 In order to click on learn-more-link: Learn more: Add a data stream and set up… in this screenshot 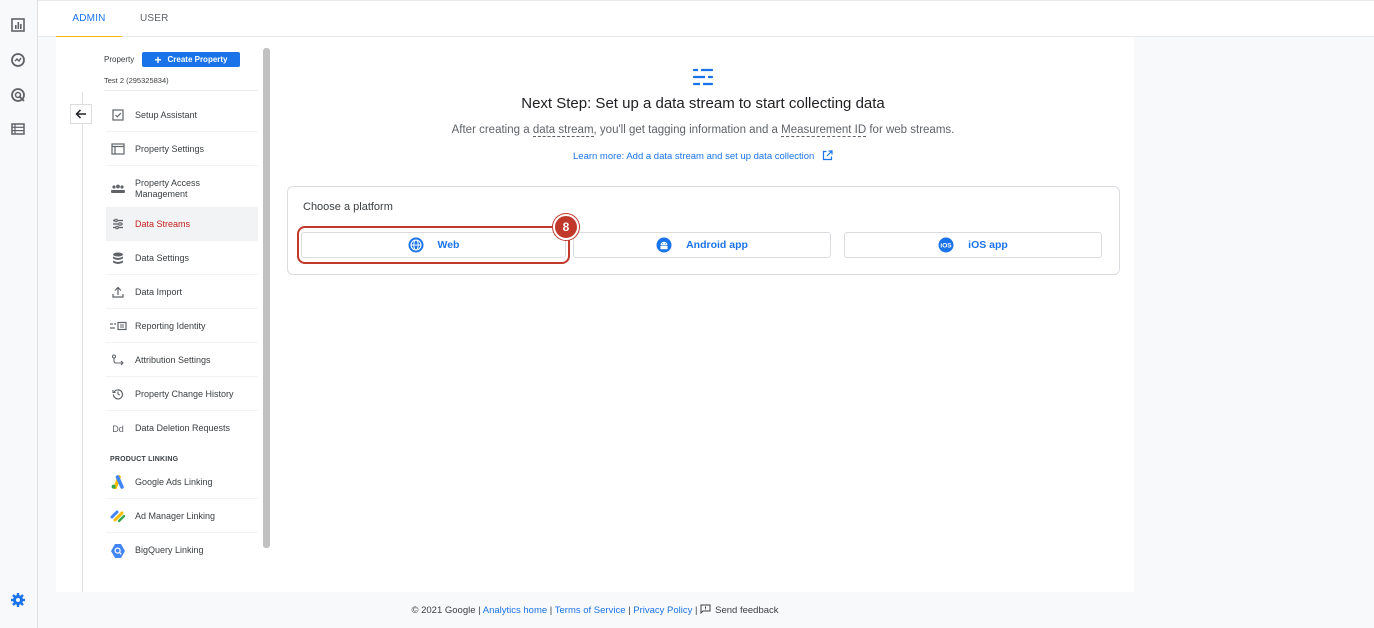, I will do `click(703, 156)`.